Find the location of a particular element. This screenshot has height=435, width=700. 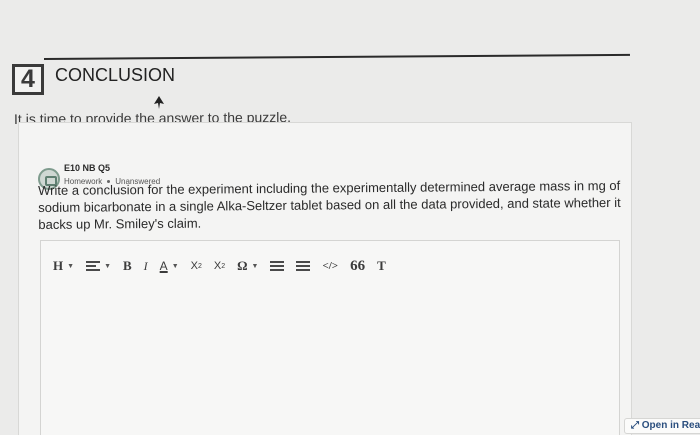

clear-formatting-button: T is located at coordinates (381, 266).